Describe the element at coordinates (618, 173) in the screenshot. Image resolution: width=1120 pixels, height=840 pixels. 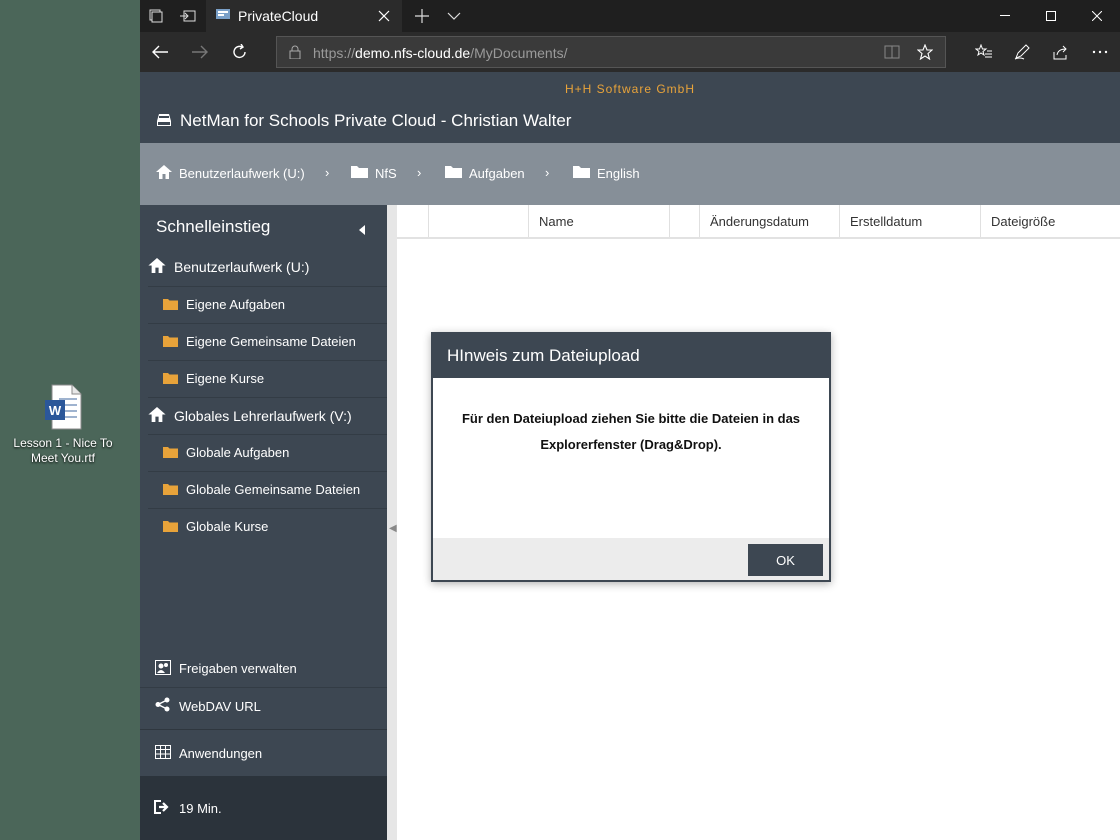
I see `breadcrumb-label: English` at that location.